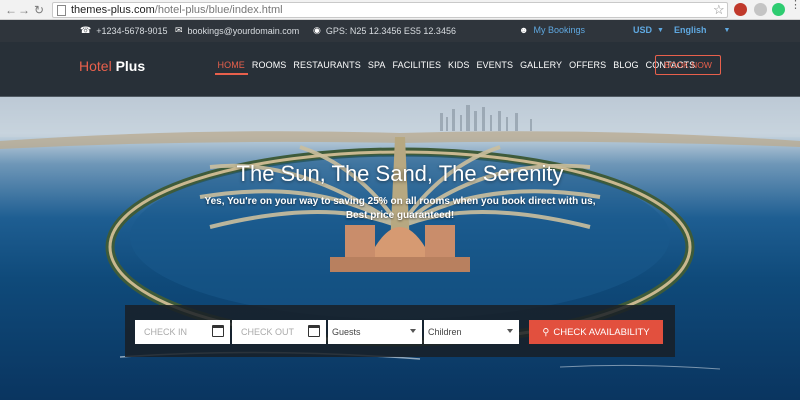 This screenshot has height=400, width=800. I want to click on children-select: Children, so click(471, 332).